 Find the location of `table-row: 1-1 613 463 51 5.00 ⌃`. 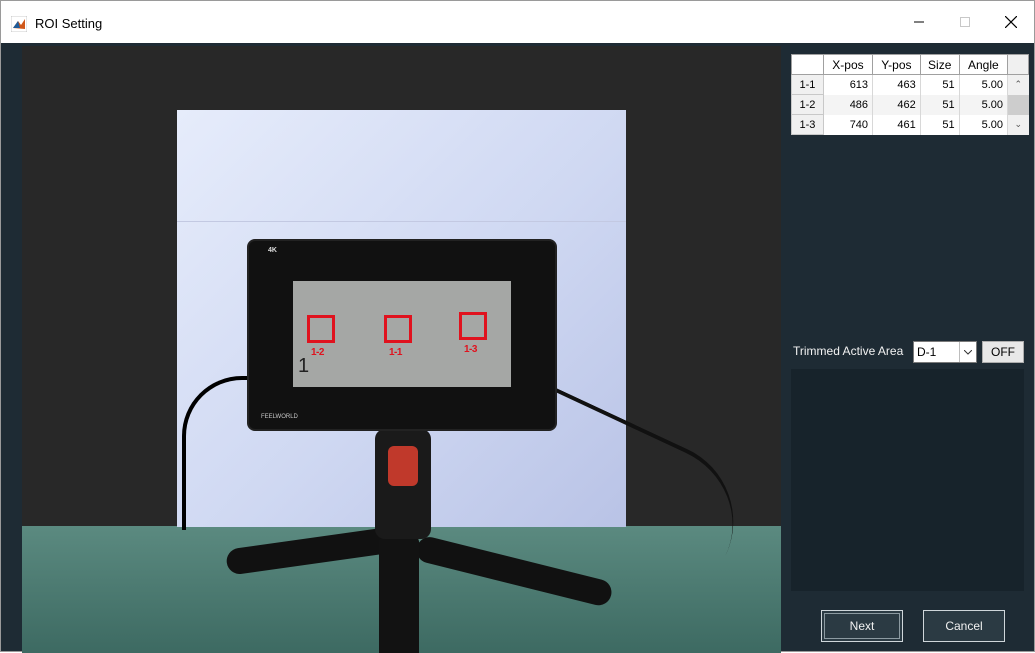

table-row: 1-1 613 463 51 5.00 ⌃ is located at coordinates (910, 84).